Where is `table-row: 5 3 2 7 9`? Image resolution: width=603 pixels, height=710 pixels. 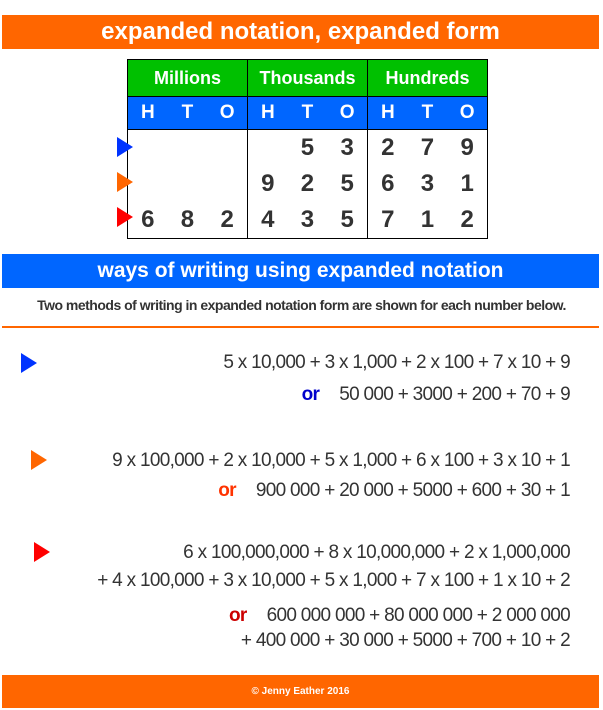 table-row: 5 3 2 7 9 is located at coordinates (307, 148).